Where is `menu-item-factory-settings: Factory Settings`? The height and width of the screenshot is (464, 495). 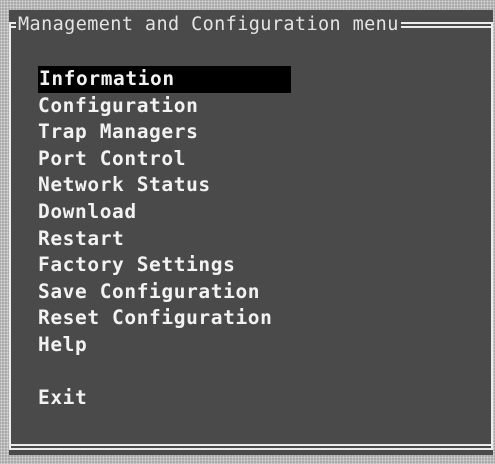 menu-item-factory-settings: Factory Settings is located at coordinates (164, 265).